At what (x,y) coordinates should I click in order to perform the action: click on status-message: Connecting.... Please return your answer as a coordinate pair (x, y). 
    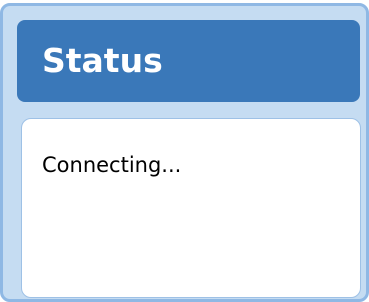
    Looking at the image, I should click on (112, 165).